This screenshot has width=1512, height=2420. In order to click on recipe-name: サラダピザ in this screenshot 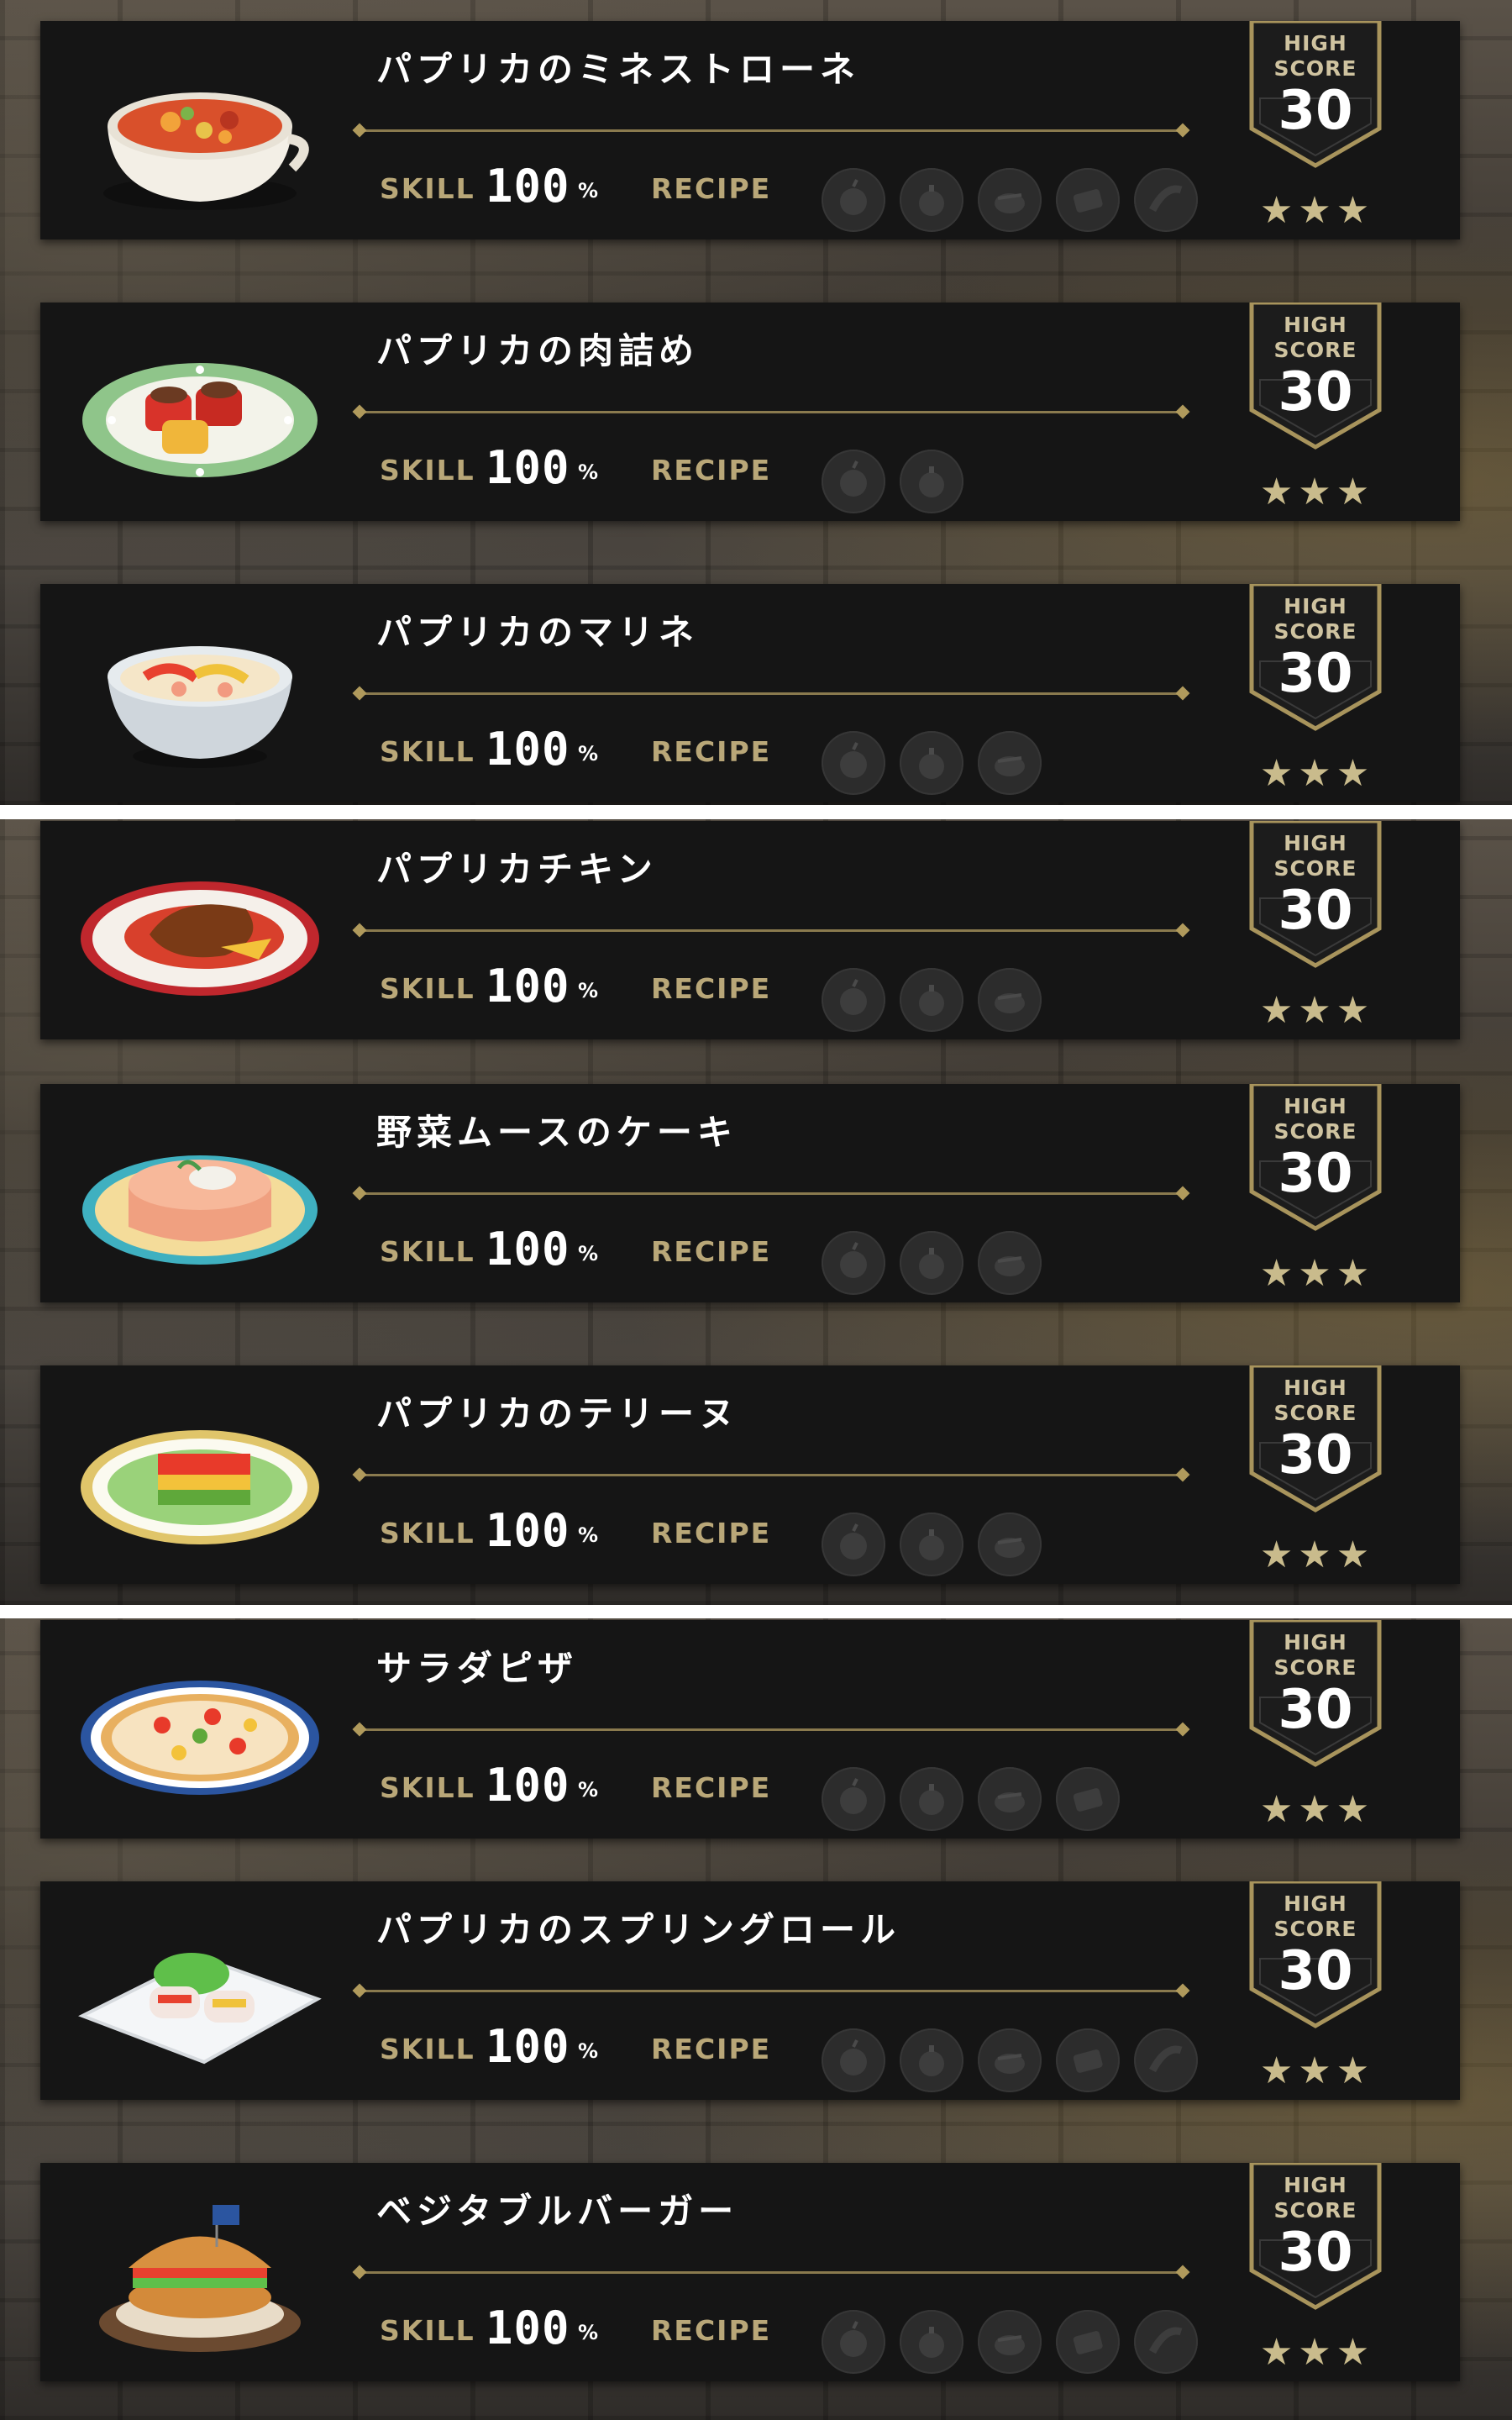, I will do `click(477, 1668)`.